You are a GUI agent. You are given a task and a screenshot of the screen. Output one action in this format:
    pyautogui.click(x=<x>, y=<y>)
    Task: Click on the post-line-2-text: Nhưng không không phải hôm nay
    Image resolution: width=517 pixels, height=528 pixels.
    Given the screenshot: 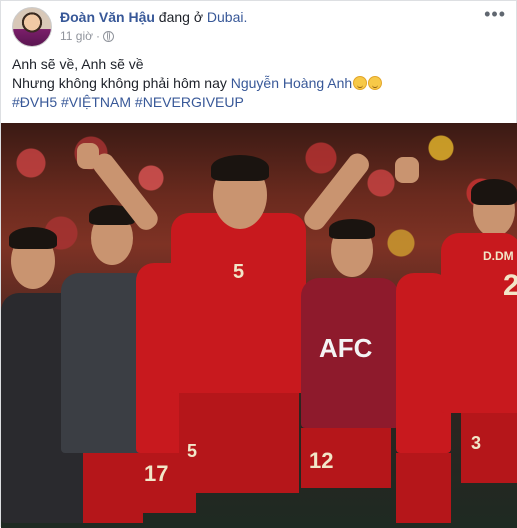 What is the action you would take?
    pyautogui.click(x=119, y=83)
    